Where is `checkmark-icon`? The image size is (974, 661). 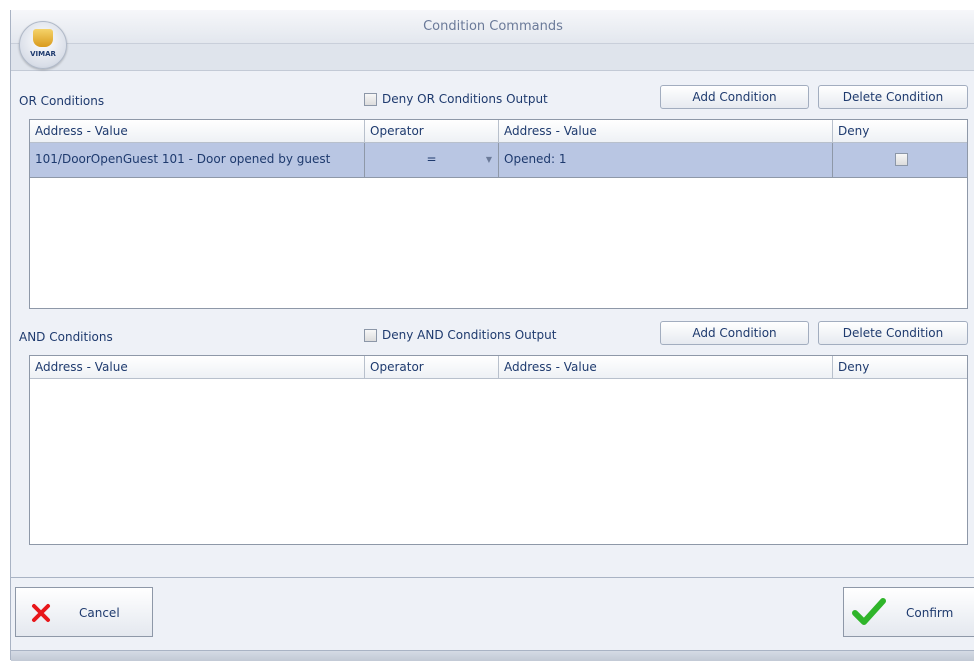
checkmark-icon is located at coordinates (869, 611).